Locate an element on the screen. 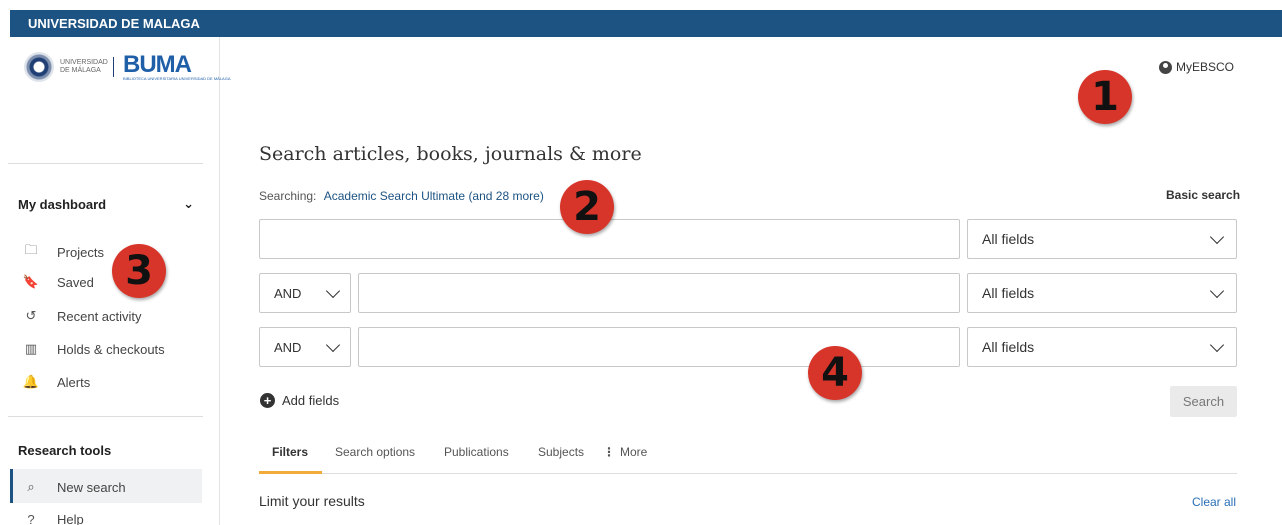 The width and height of the screenshot is (1282, 525). folder-icon: 🗀 is located at coordinates (31, 249).